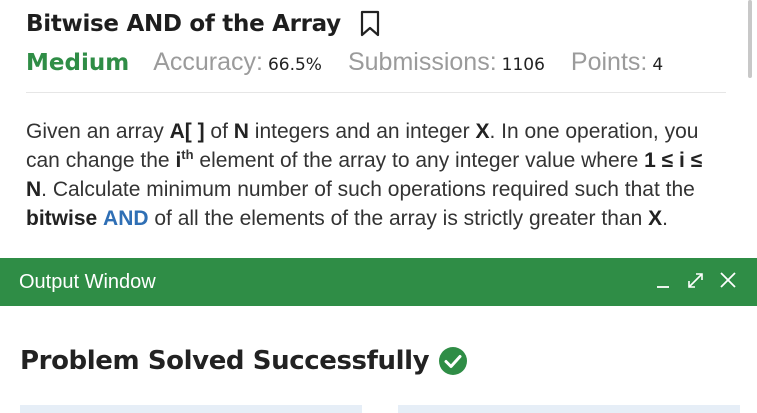 This screenshot has width=757, height=413. Describe the element at coordinates (294, 65) in the screenshot. I see `accuracy-value: 66.5%` at that location.